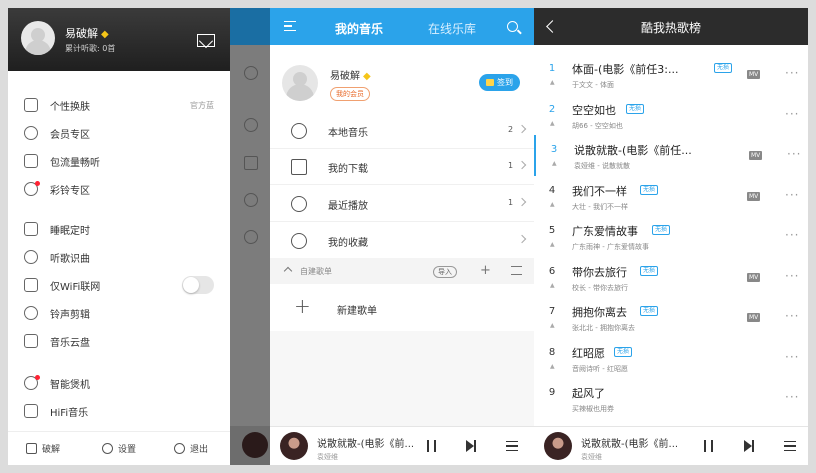 This screenshot has width=816, height=473. What do you see at coordinates (671, 155) in the screenshot?
I see `song-row: 3 ▲ 说散就散-(电影《前任... 袁娅维 - 说散就散 MV ···` at bounding box center [671, 155].